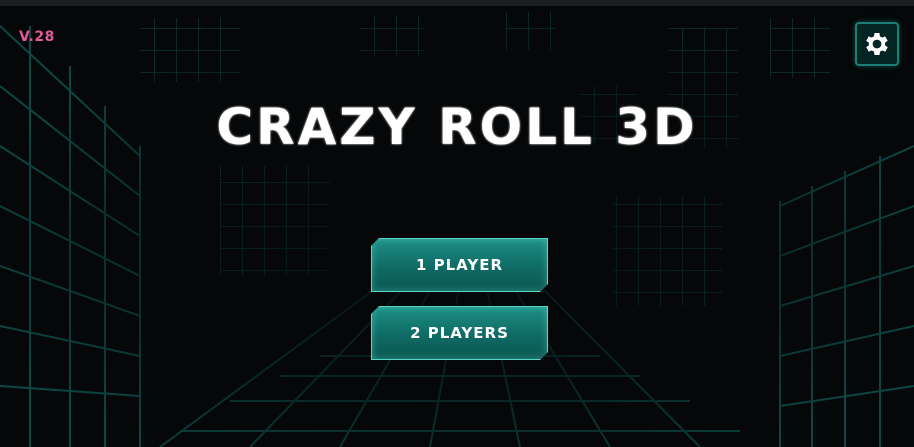 The image size is (914, 447). I want to click on gear-icon, so click(877, 44).